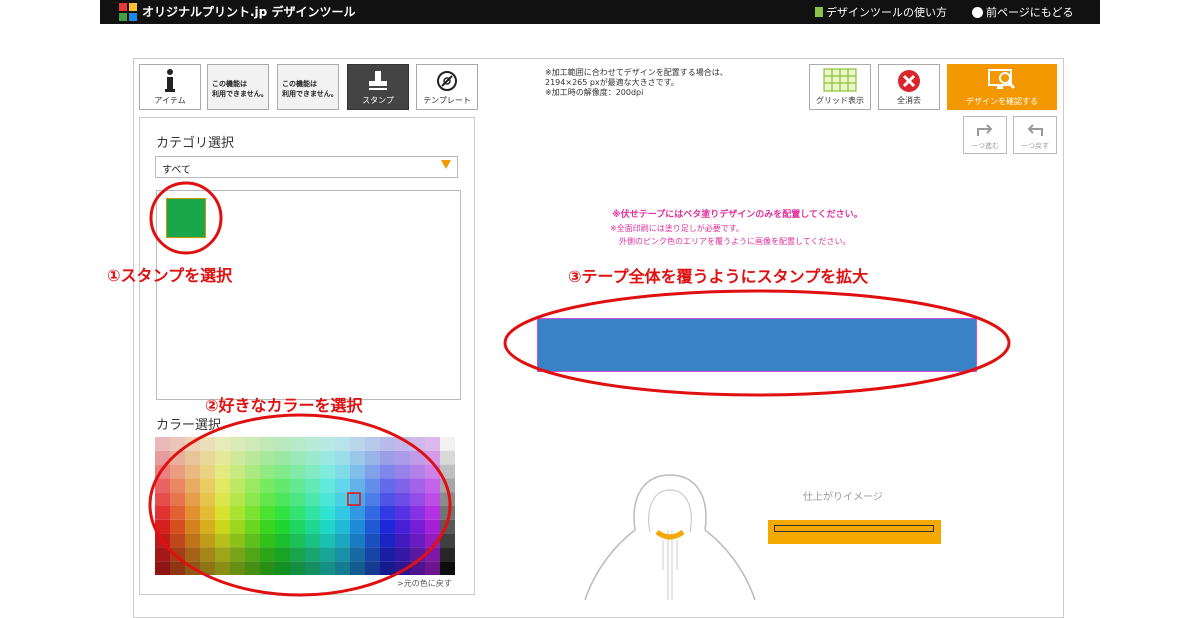  I want to click on reset-color-link: >元の色に戻す, so click(424, 583).